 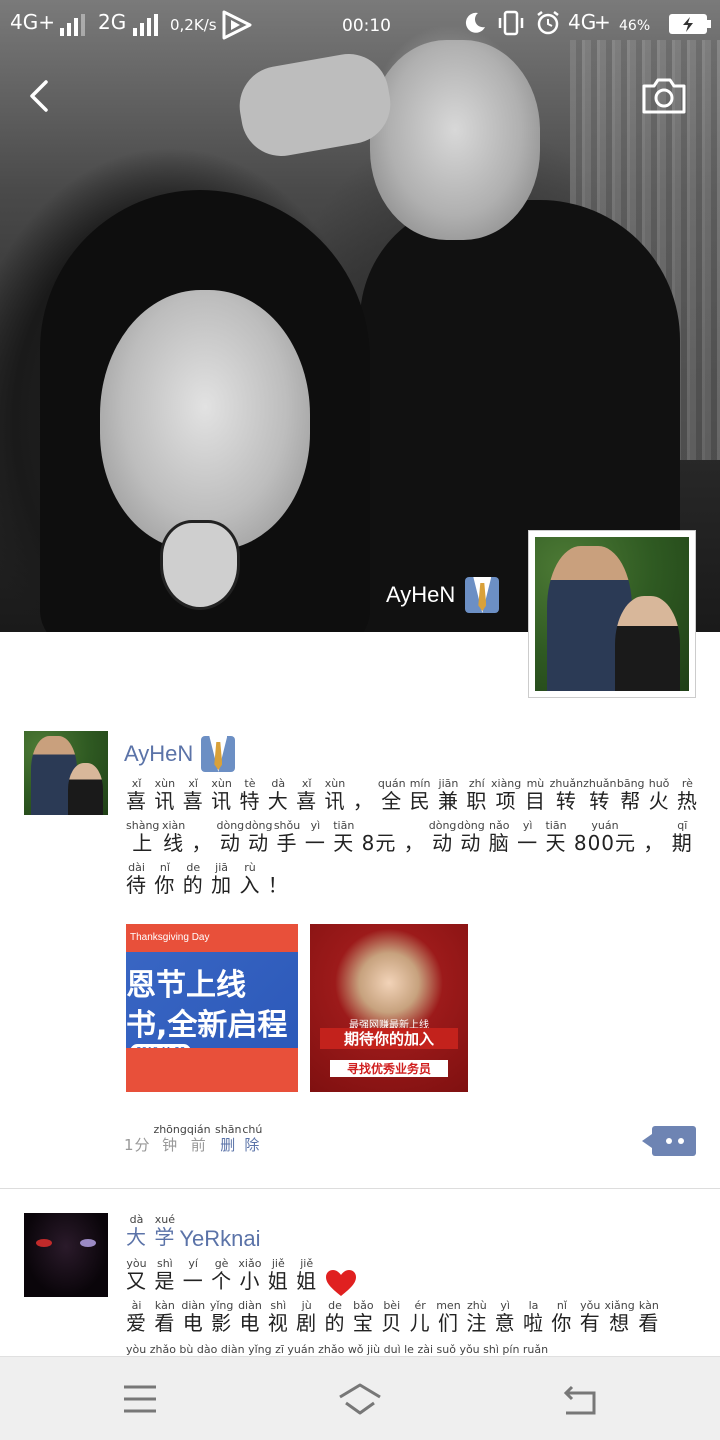 What do you see at coordinates (212, 938) in the screenshot?
I see `image-band-text: Thanksgiving Day` at bounding box center [212, 938].